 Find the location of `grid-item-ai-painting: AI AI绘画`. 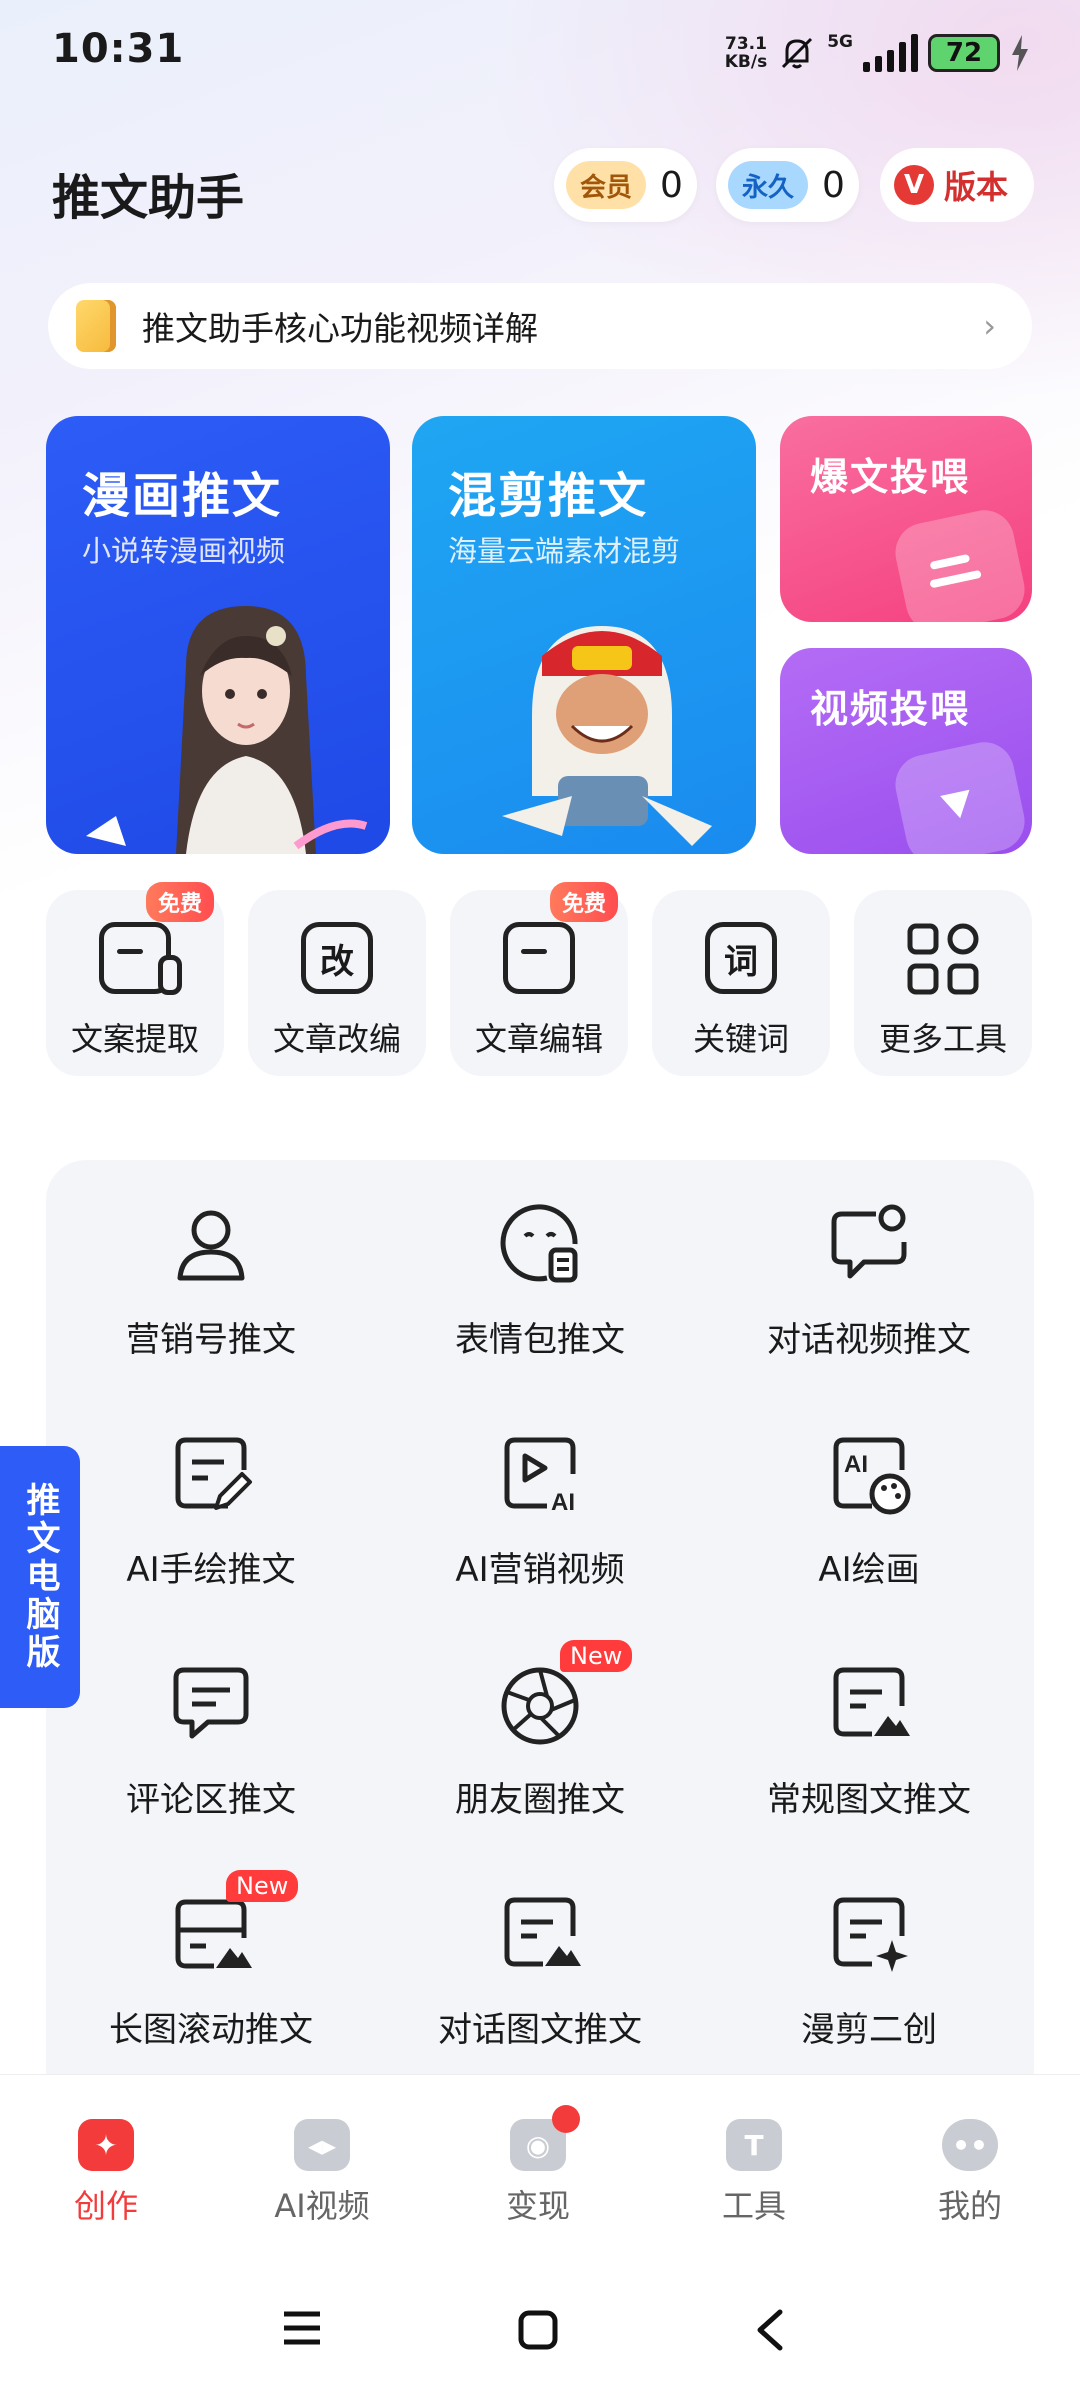

grid-item-ai-painting: AI AI绘画 is located at coordinates (869, 1505).